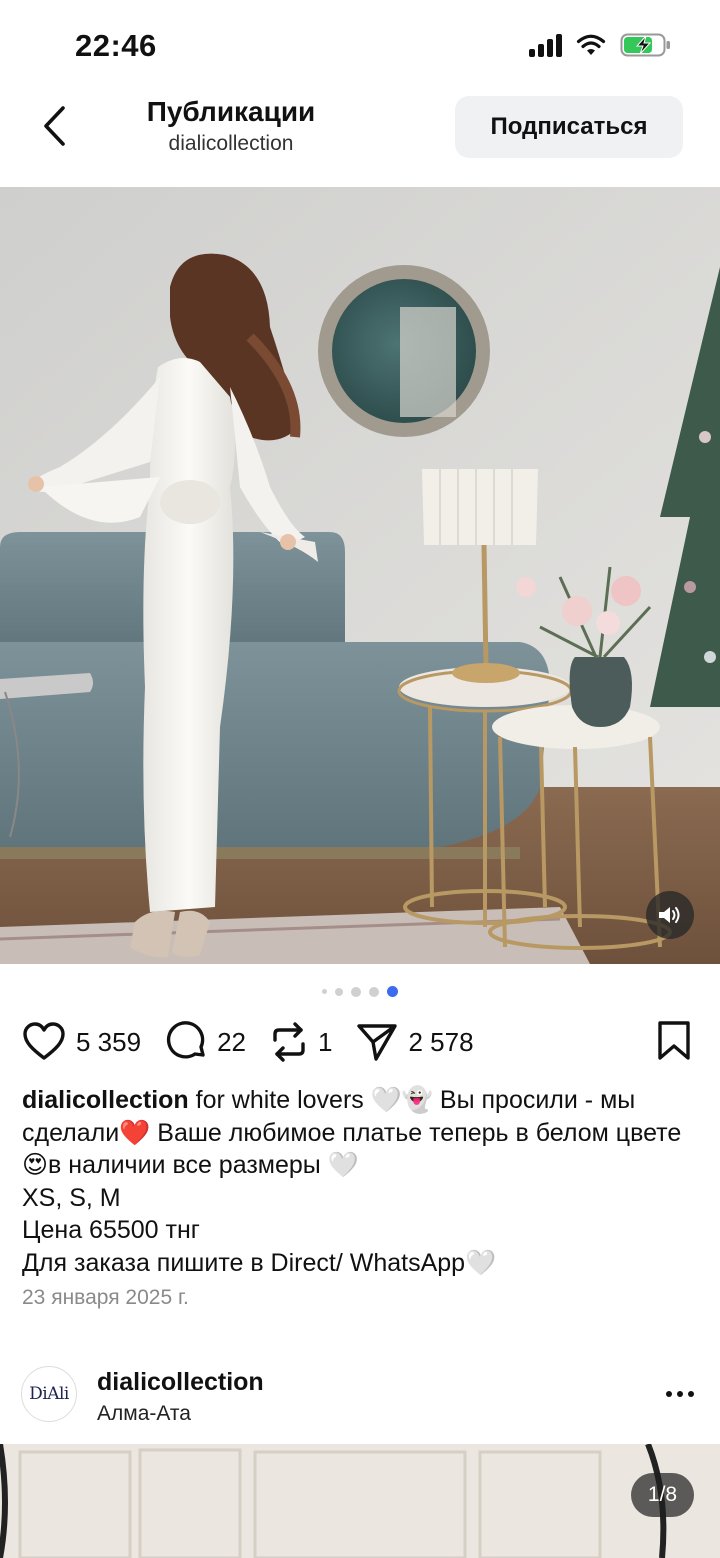 Image resolution: width=720 pixels, height=1558 pixels. Describe the element at coordinates (289, 1042) in the screenshot. I see `repost-icon` at that location.